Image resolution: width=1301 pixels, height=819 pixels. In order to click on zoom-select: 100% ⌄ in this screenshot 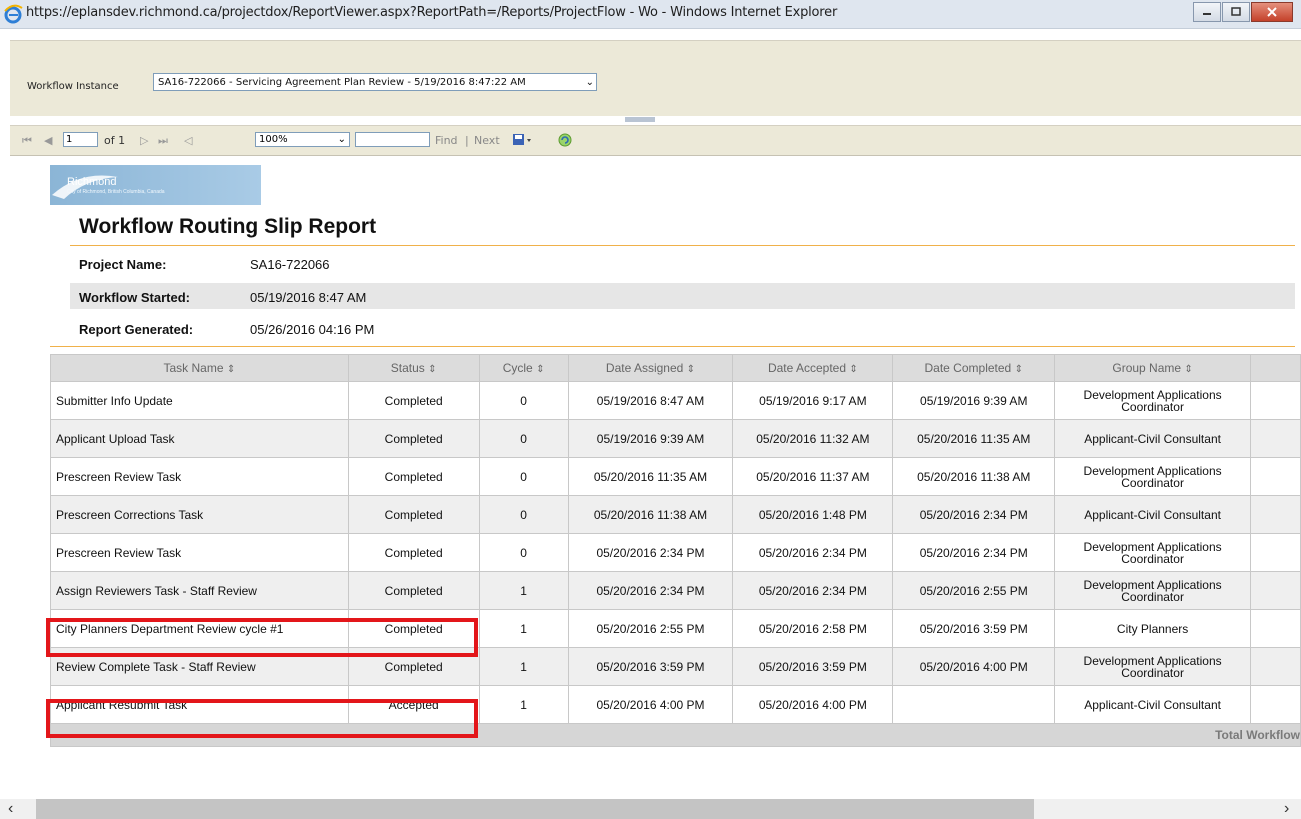, I will do `click(302, 139)`.